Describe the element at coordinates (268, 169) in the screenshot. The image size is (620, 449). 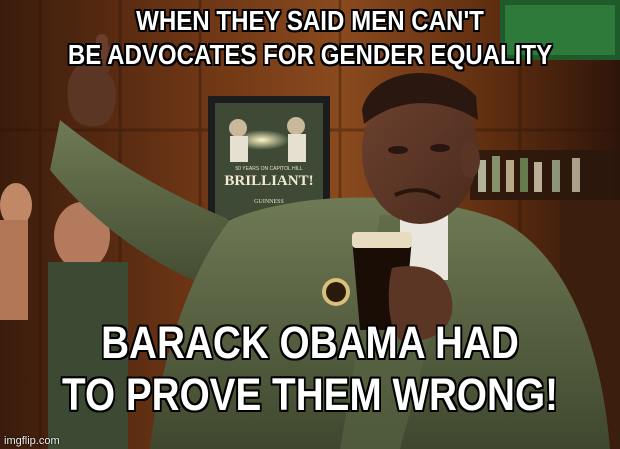
I see `poster-subline: 50 YEARS ON CAPITOL HILL` at that location.